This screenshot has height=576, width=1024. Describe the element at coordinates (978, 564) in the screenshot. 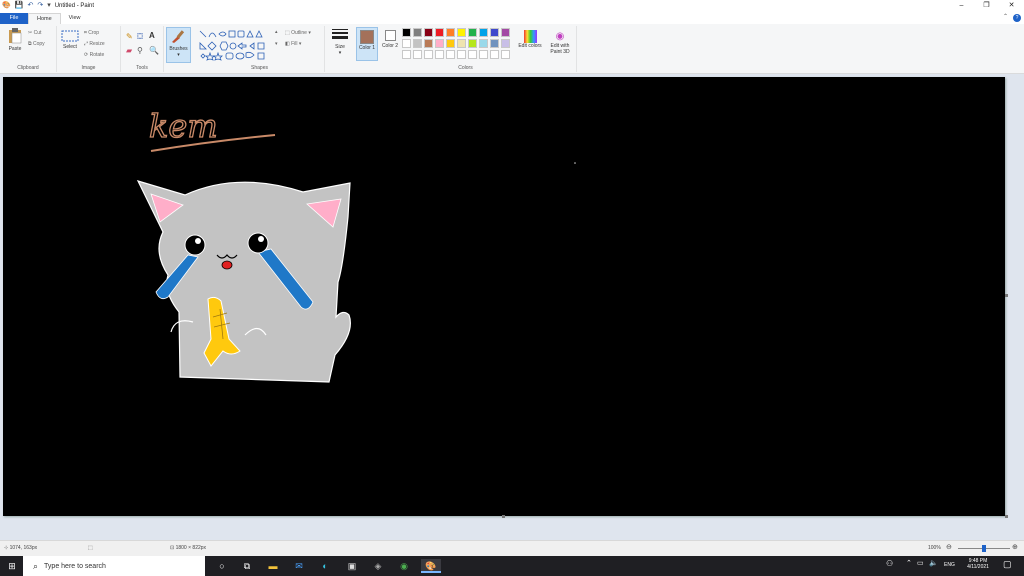

I see `clock: 9:48 PM 4/11/2021` at that location.